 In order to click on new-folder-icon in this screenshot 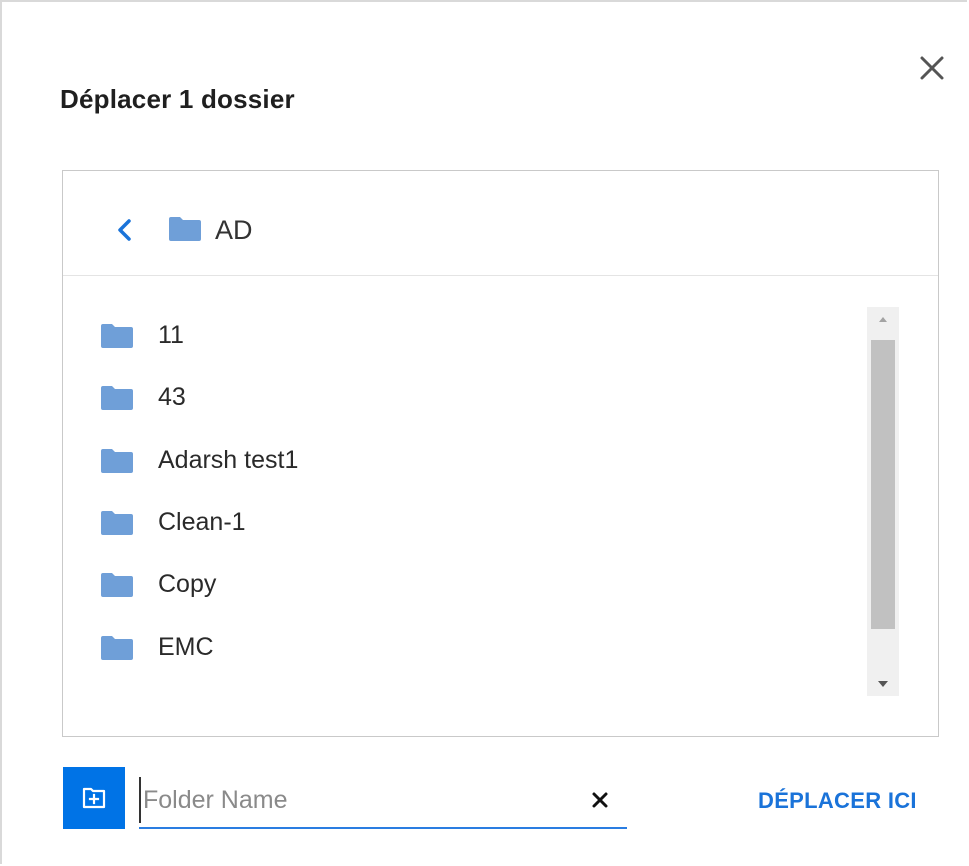, I will do `click(94, 798)`.